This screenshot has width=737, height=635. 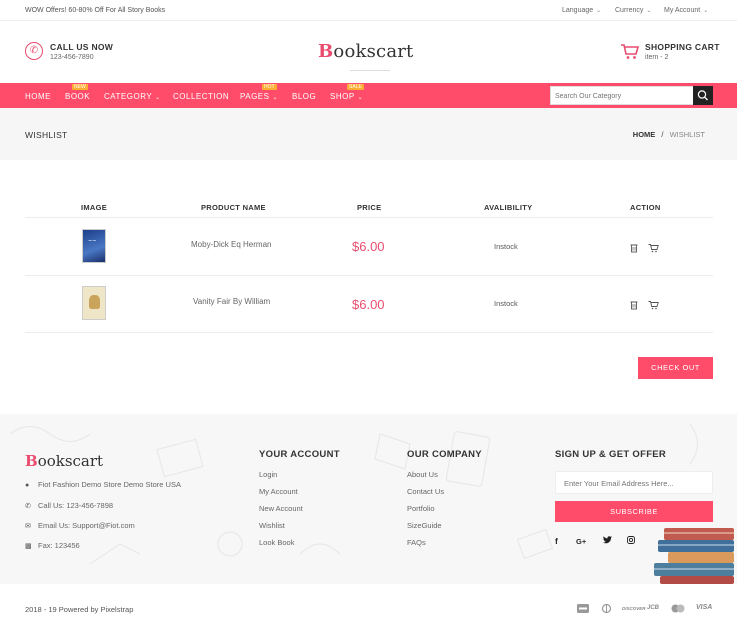 I want to click on search-box, so click(x=631, y=95).